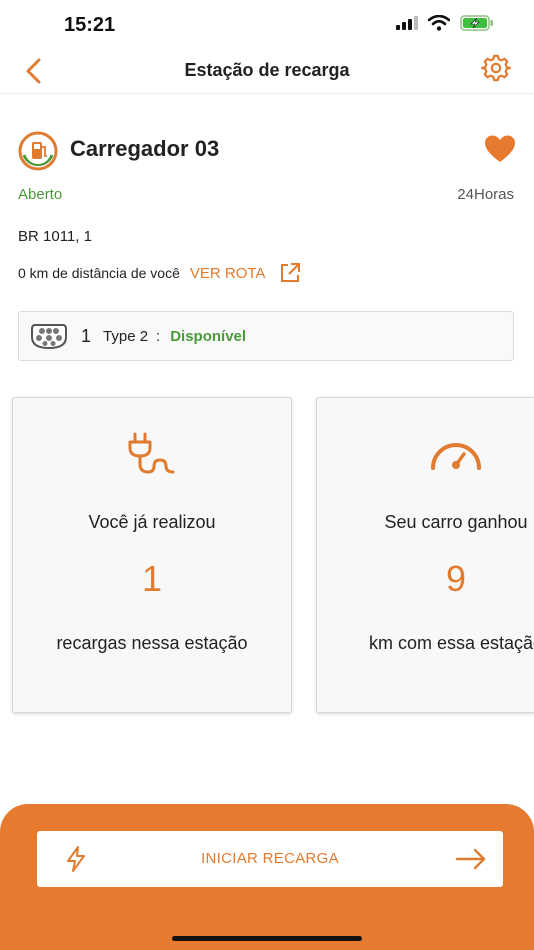  I want to click on station-header: Carregador 03, so click(267, 150).